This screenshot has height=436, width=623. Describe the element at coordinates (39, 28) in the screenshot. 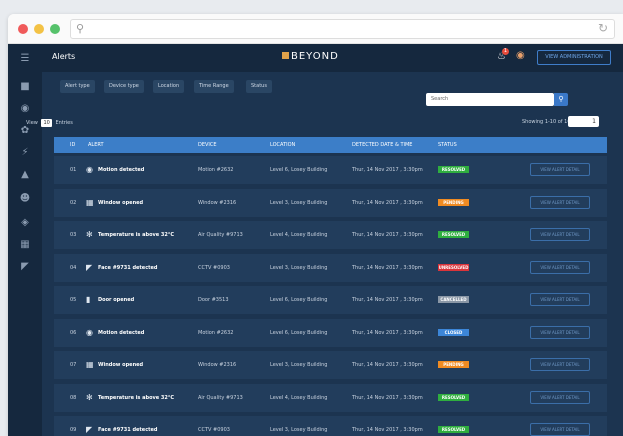

I see `minimize-window-icon` at that location.